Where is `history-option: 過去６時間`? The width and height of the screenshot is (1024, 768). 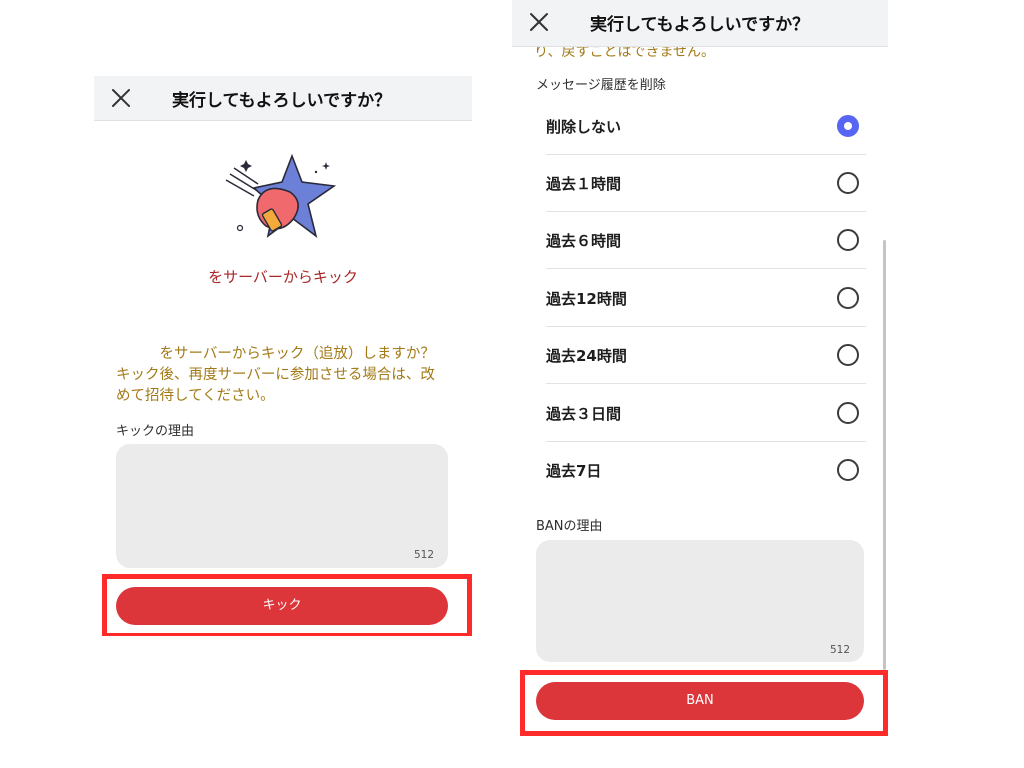 history-option: 過去６時間 is located at coordinates (701, 240).